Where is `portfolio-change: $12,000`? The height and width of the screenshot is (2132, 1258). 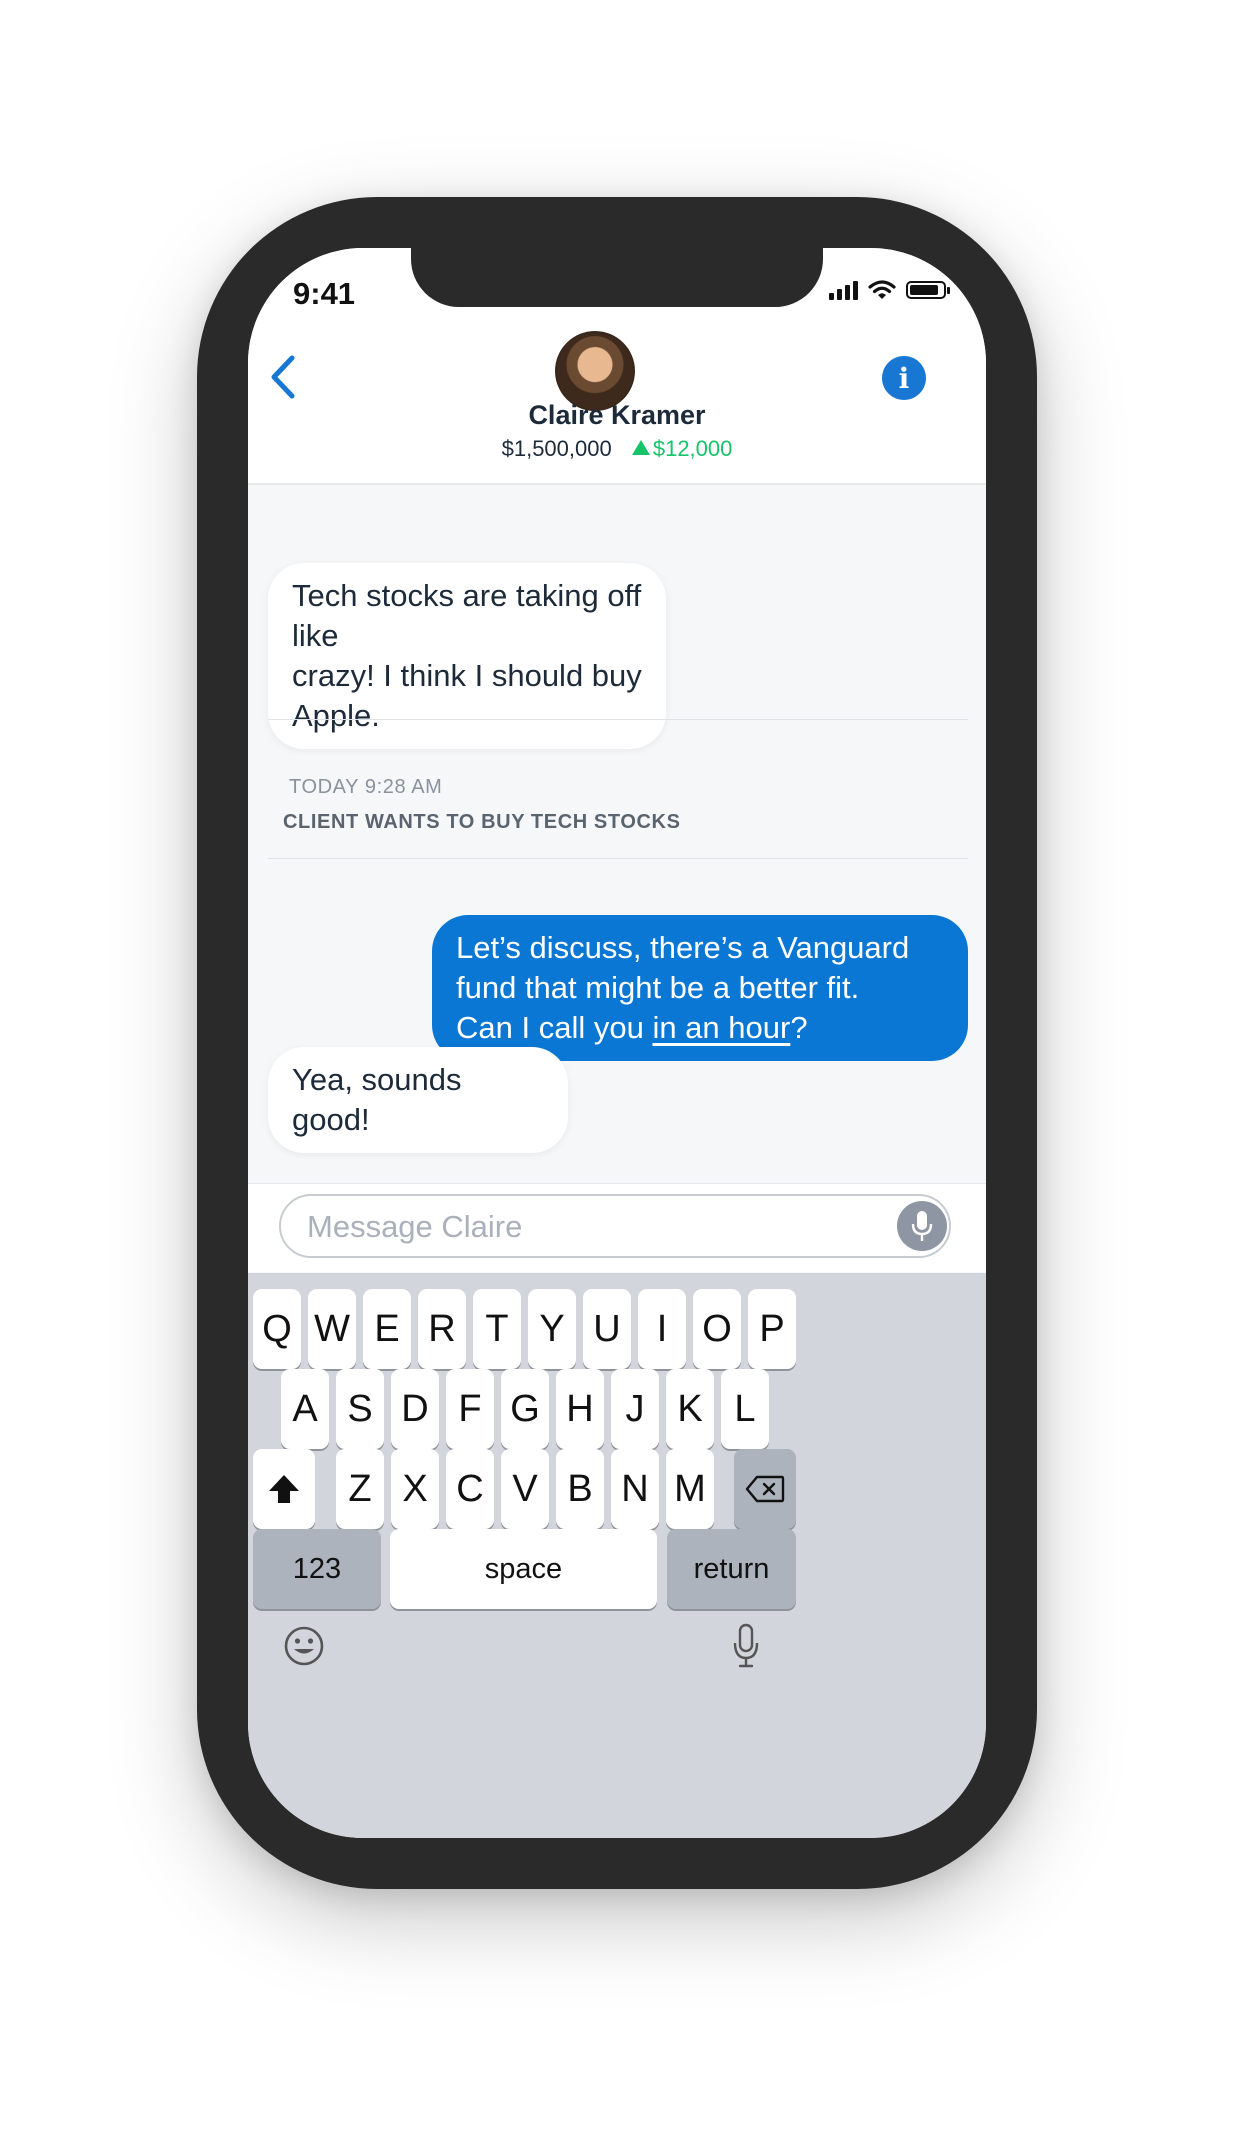
portfolio-change: $12,000 is located at coordinates (682, 448).